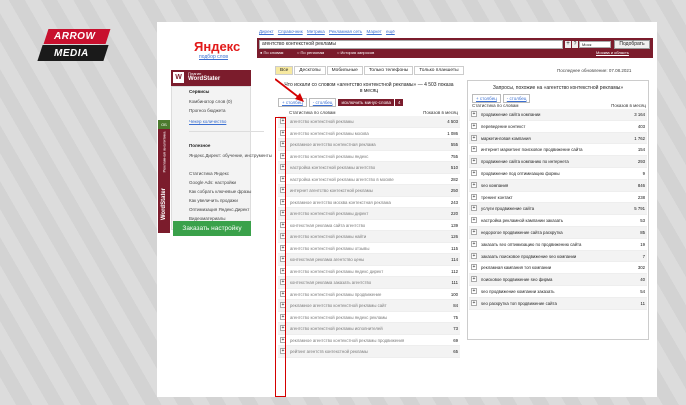 Image resolution: width=686 pixels, height=405 pixels. I want to click on useful-item-google: Google Ads: настройки, so click(212, 182).